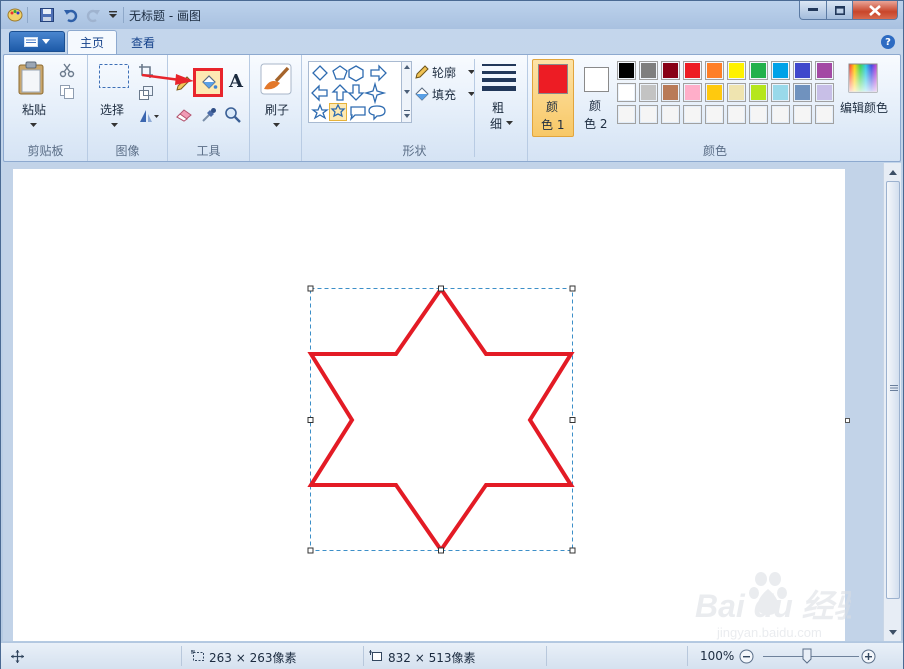 The width and height of the screenshot is (904, 669). What do you see at coordinates (146, 93) in the screenshot?
I see `resize-icon` at bounding box center [146, 93].